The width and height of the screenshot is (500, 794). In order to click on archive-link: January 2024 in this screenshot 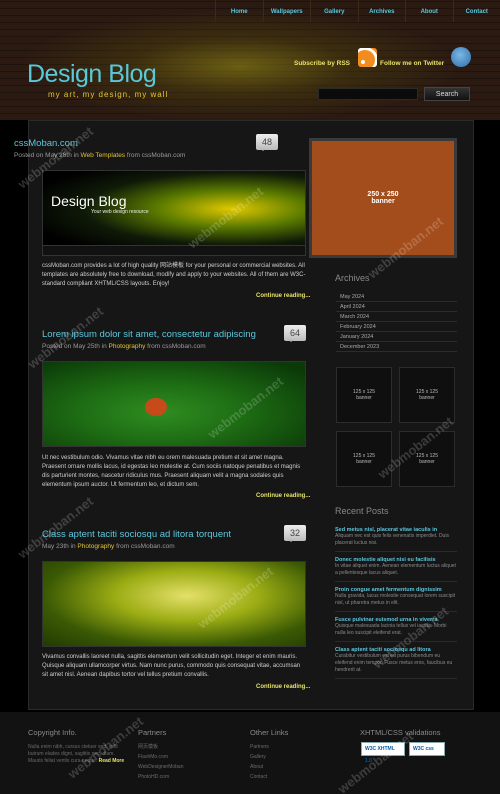, I will do `click(396, 337)`.